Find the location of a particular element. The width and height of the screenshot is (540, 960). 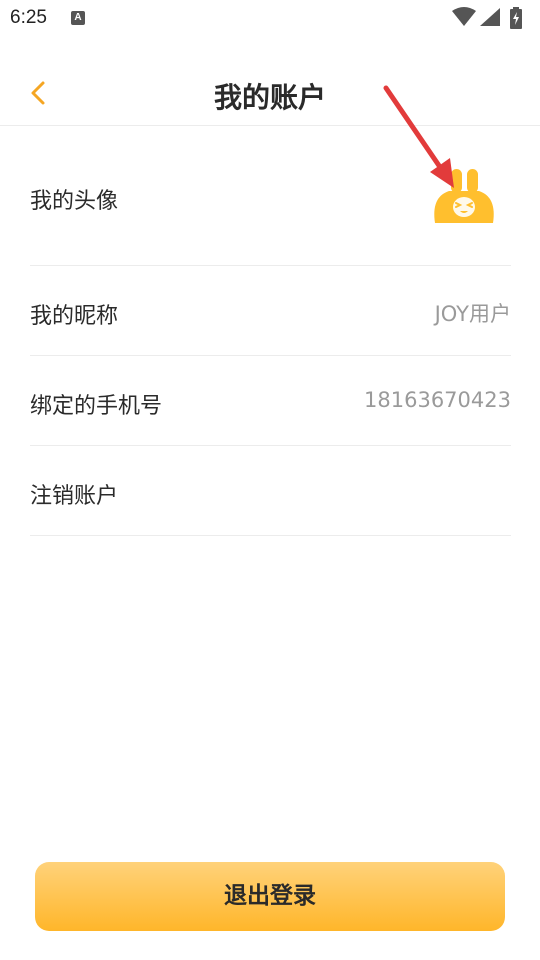

phone-value: 18163670423 is located at coordinates (437, 400).